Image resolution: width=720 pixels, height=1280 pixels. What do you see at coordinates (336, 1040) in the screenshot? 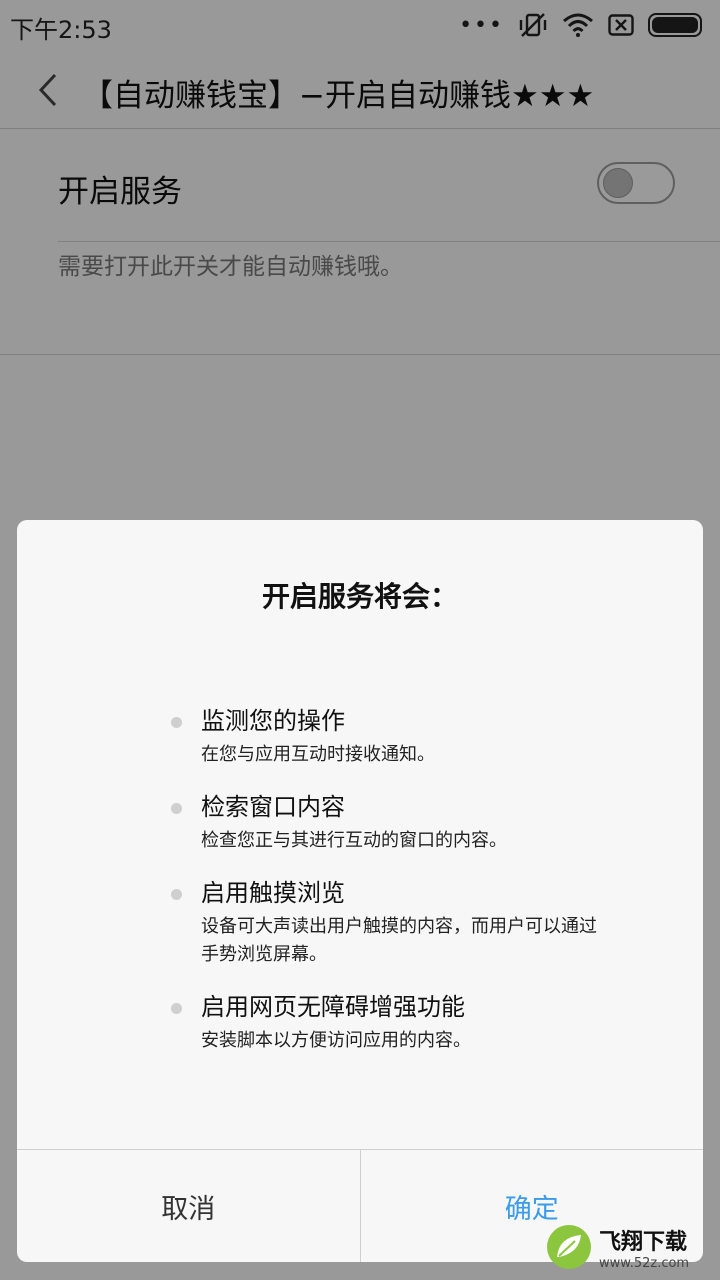
I see `item-description: 安装脚本以方便访问应用的内容。` at bounding box center [336, 1040].